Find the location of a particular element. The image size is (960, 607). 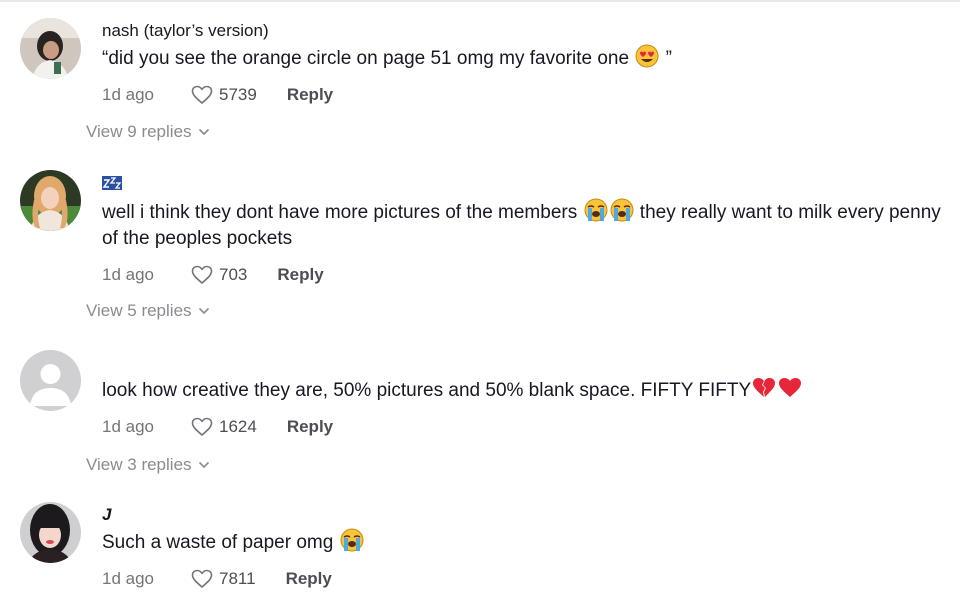

comment-text: Such a waste of paper omg is located at coordinates (522, 542).